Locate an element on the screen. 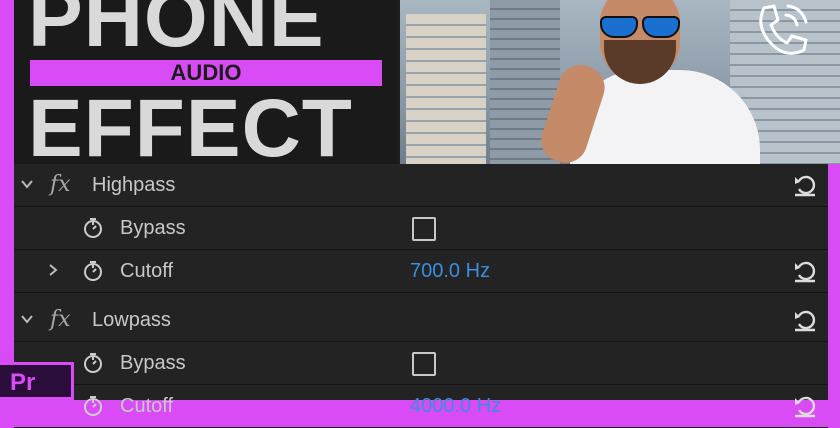 Image resolution: width=840 pixels, height=428 pixels. effect-row-highpass: fx Highpass is located at coordinates (421, 185).